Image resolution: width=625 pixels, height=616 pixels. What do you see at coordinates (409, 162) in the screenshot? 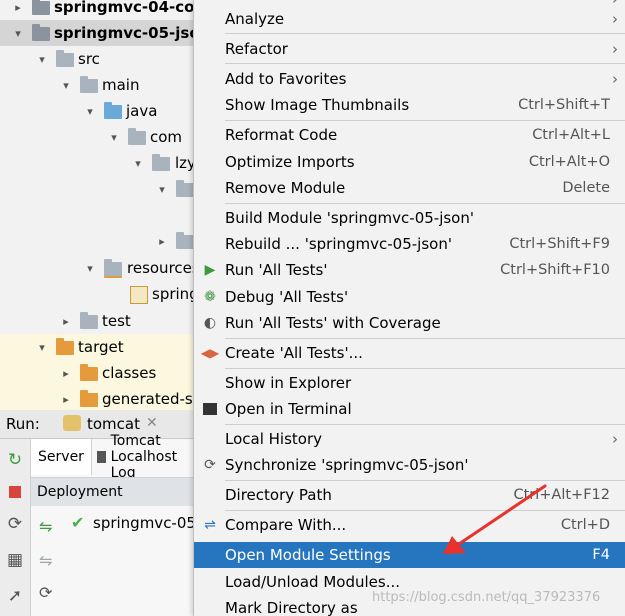
I see `menu-item-optimize-imports: Optimize Imports Ctrl+Alt+O` at bounding box center [409, 162].